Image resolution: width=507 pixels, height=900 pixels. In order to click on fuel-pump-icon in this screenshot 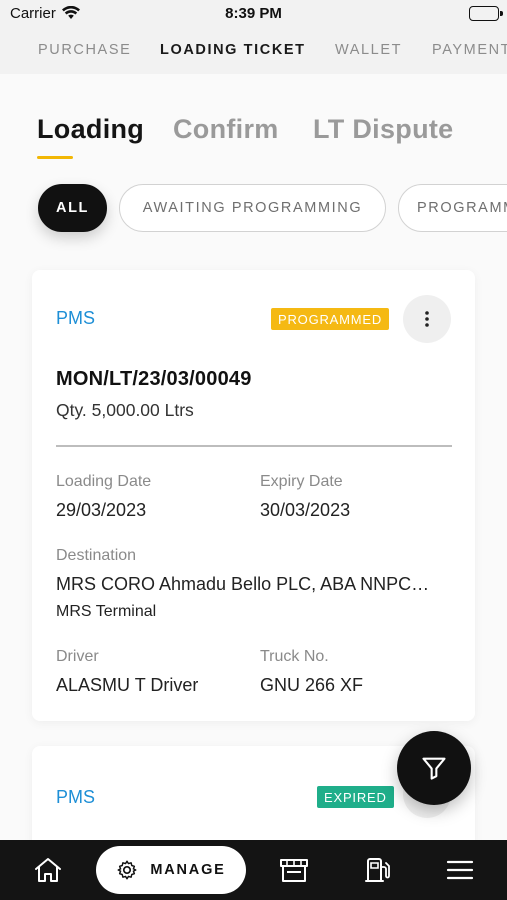, I will do `click(377, 870)`.